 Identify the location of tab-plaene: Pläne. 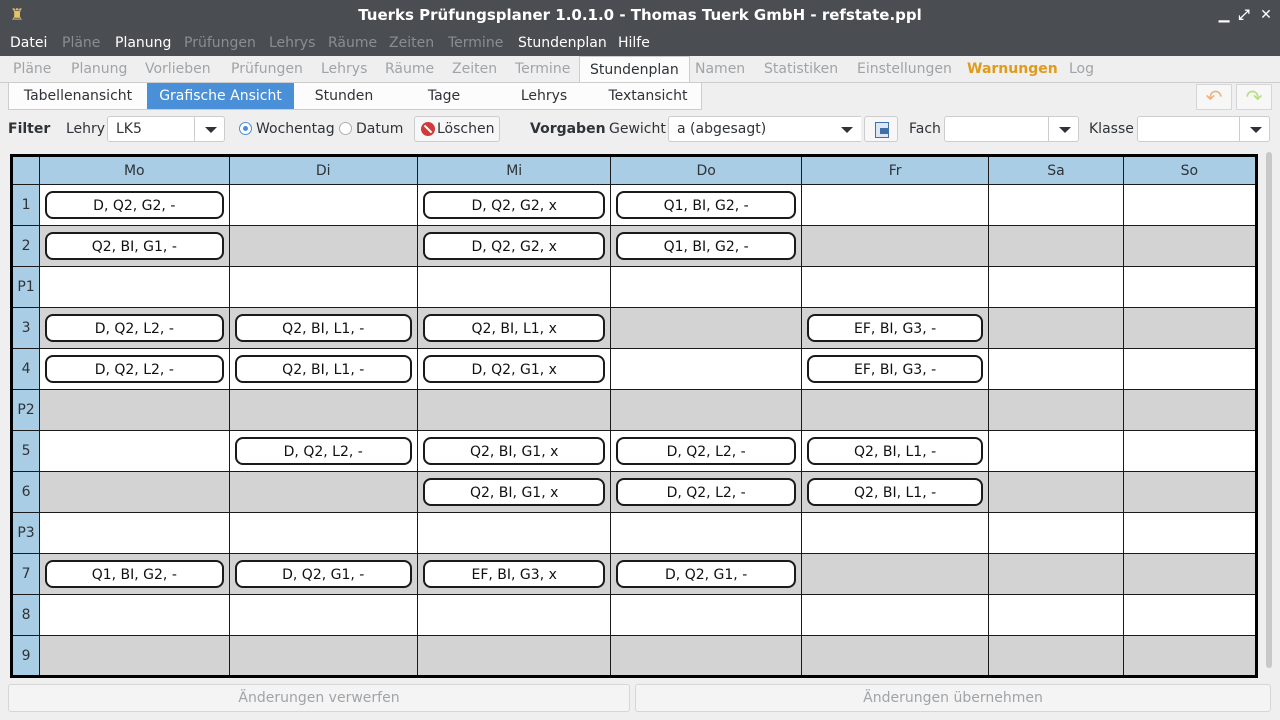
(32, 69).